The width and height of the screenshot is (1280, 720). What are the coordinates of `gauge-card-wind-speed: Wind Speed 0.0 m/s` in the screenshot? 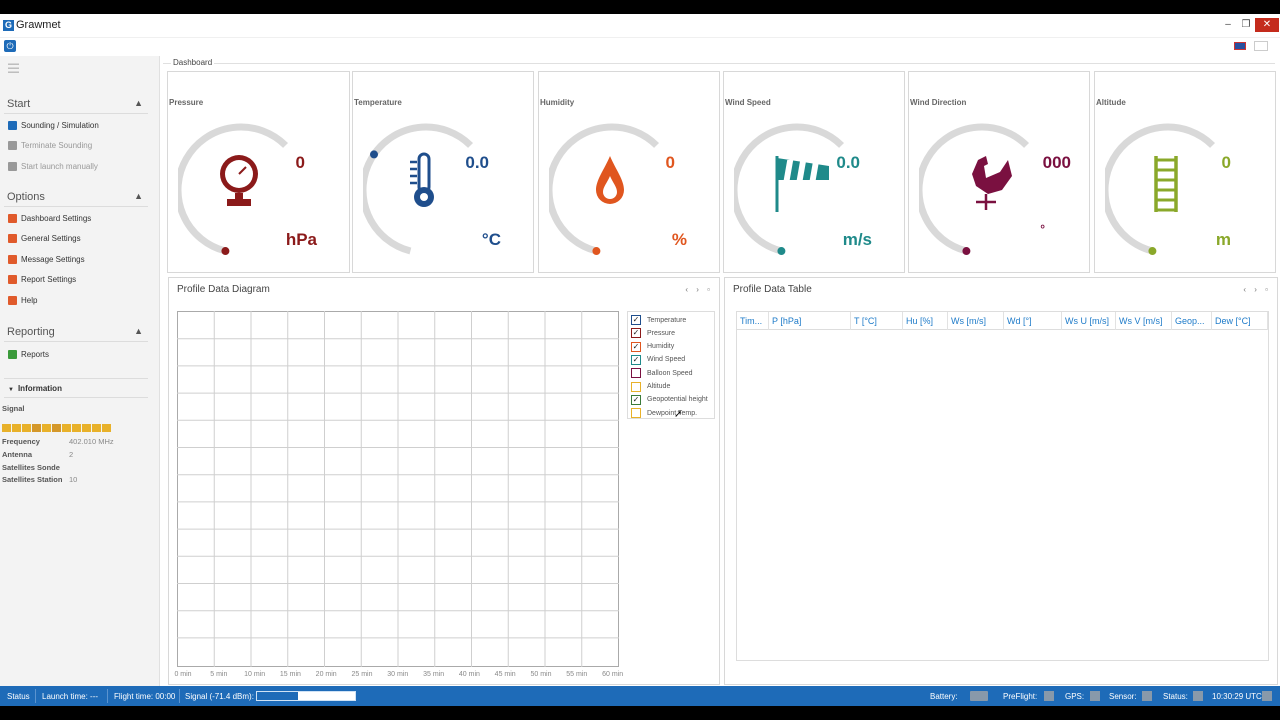 It's located at (814, 172).